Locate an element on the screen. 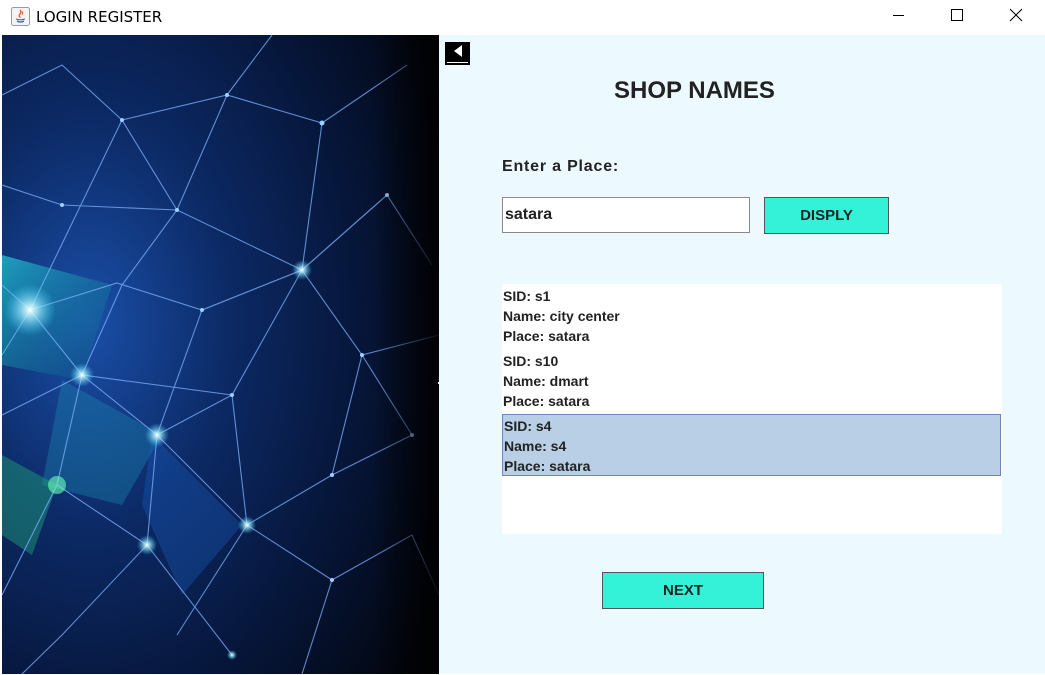  display-button: DISPLY is located at coordinates (826, 215).